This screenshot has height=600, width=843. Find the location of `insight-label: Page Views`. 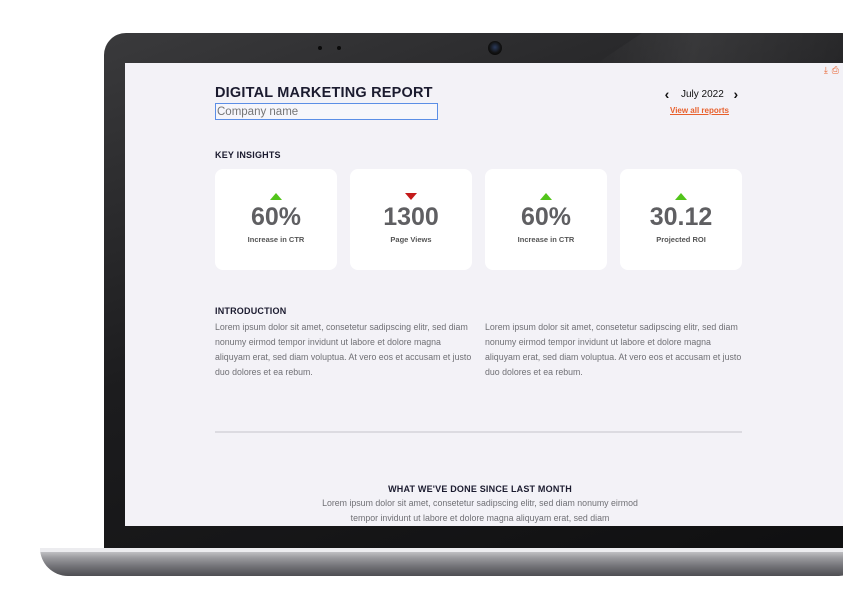

insight-label: Page Views is located at coordinates (411, 239).